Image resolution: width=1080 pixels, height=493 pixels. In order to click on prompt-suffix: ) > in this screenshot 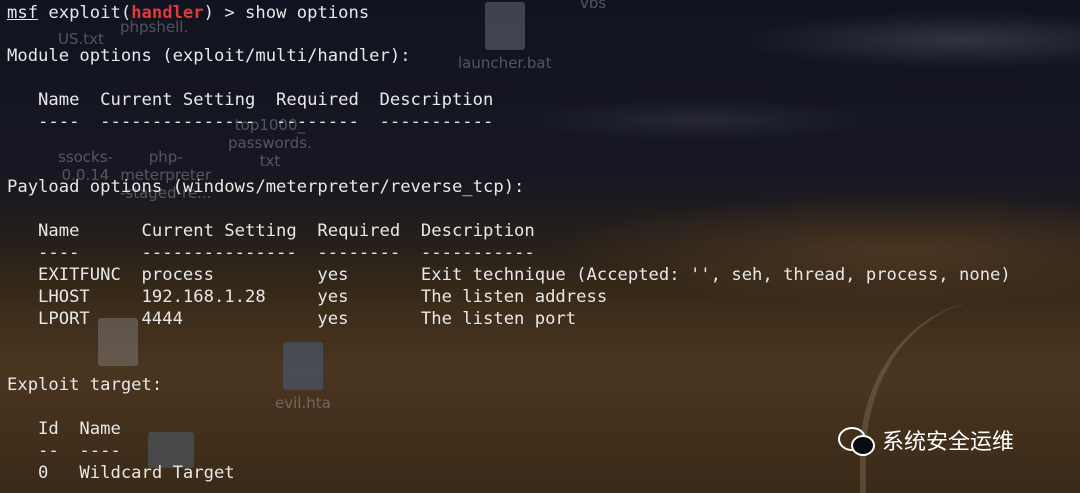, I will do `click(224, 13)`.